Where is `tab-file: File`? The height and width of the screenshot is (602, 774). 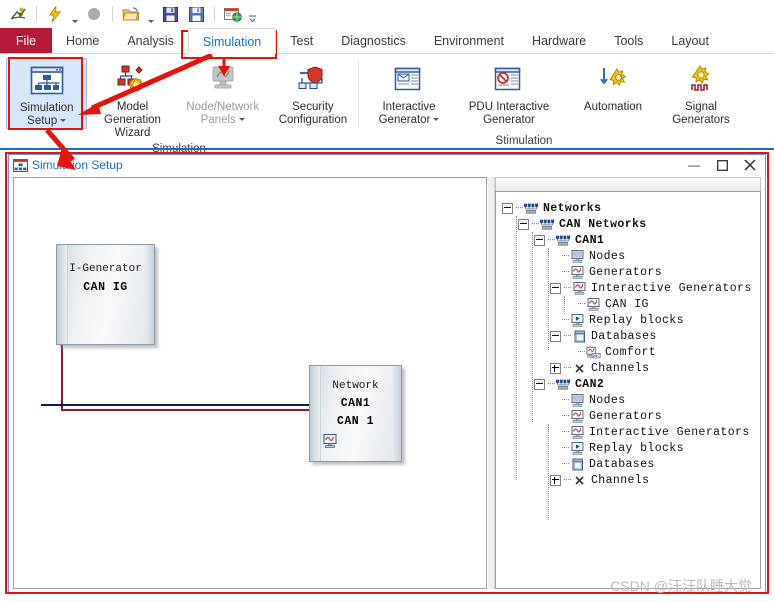
tab-file: File is located at coordinates (26, 41).